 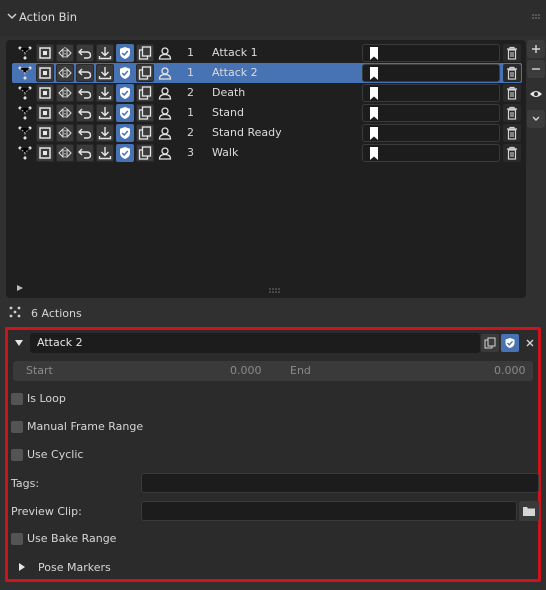 I want to click on action-name: Attack 2, so click(x=235, y=72).